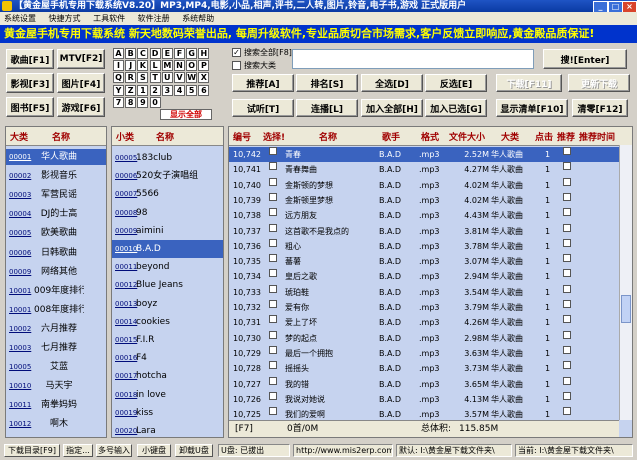 Image resolution: width=637 pixels, height=460 pixels. Describe the element at coordinates (192, 78) in the screenshot. I see `letter-key: W` at that location.